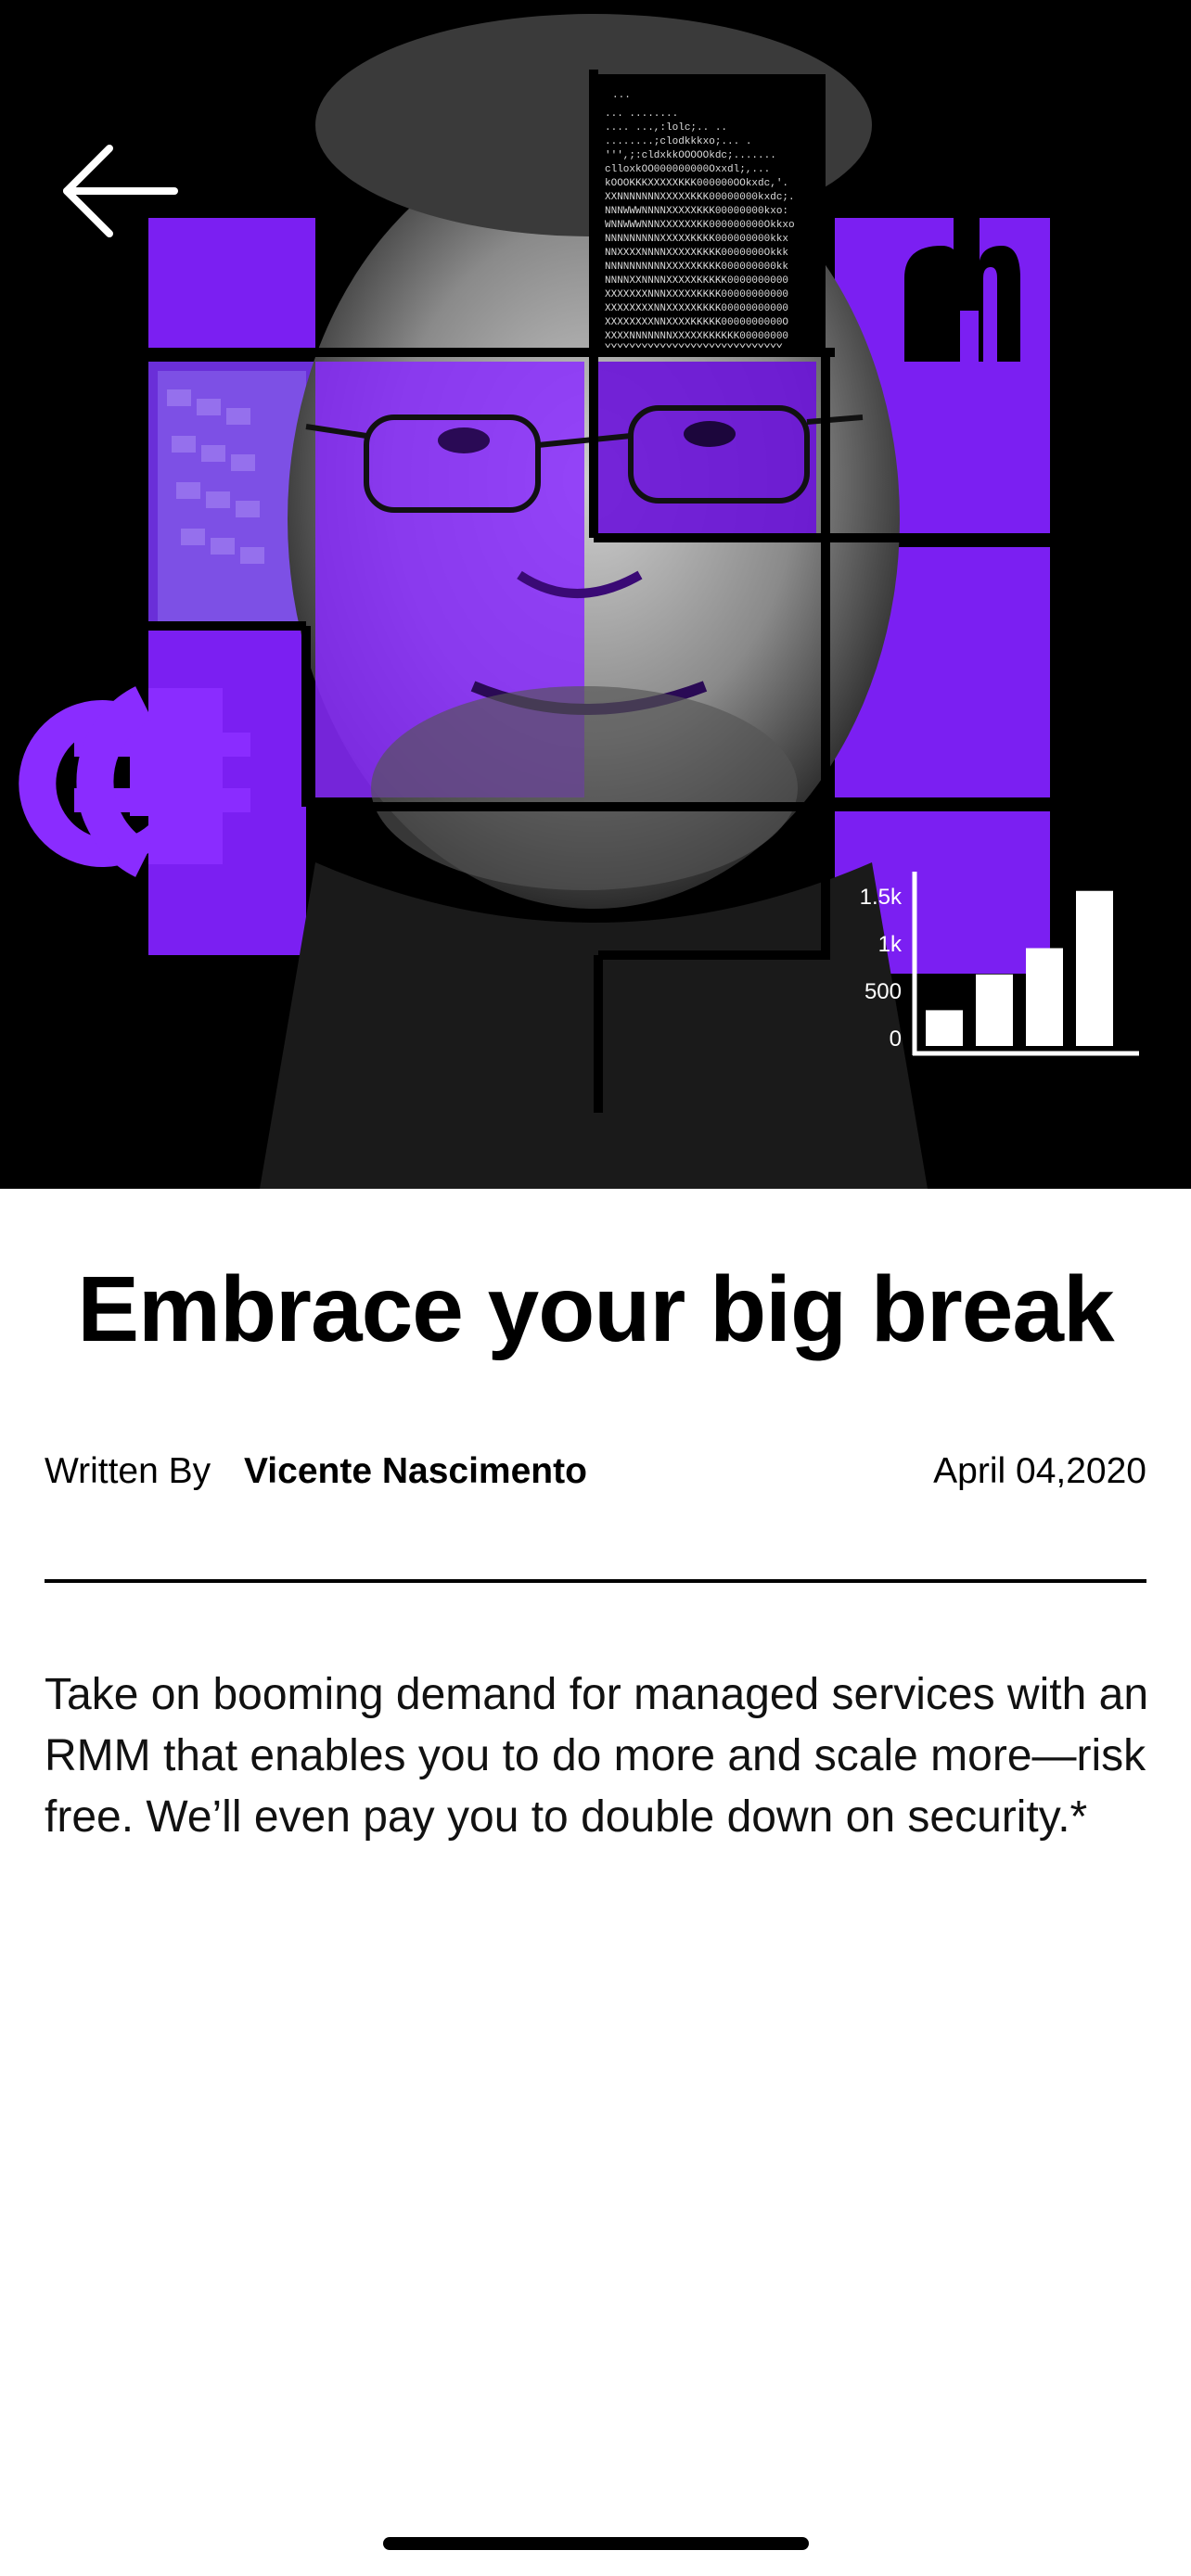 The height and width of the screenshot is (2576, 1191). Describe the element at coordinates (128, 1471) in the screenshot. I see `byline-prefix: Written By` at that location.